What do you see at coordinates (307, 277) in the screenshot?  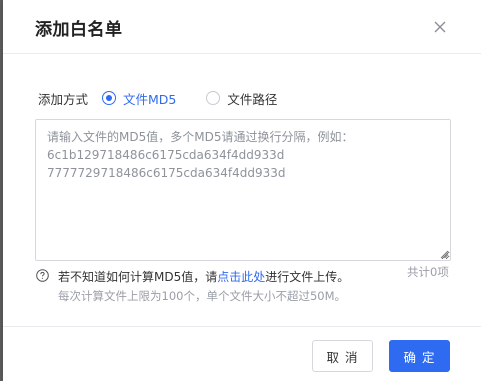 I see `hint-text-after: 进行文件上传。` at bounding box center [307, 277].